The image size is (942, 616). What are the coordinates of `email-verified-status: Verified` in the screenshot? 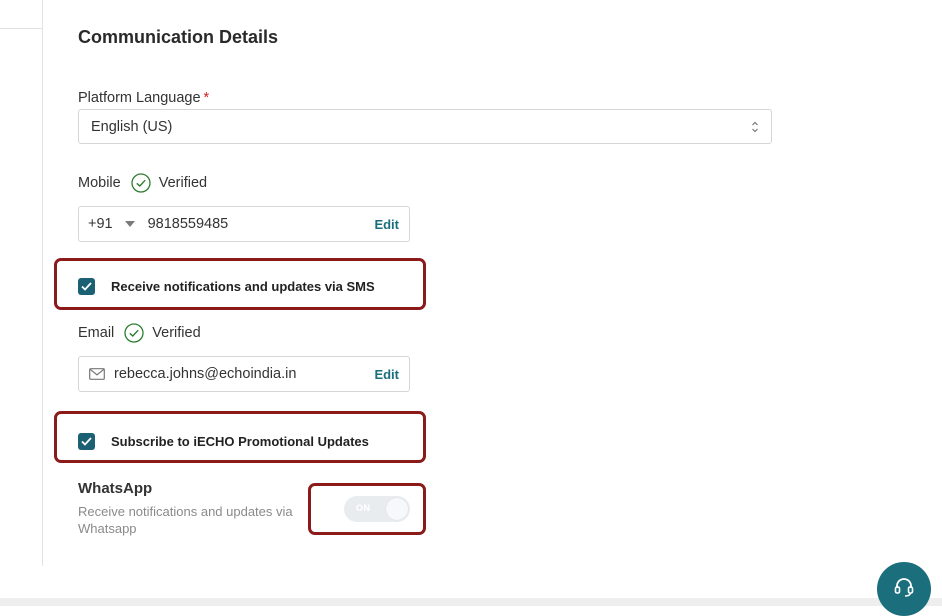 It's located at (176, 333).